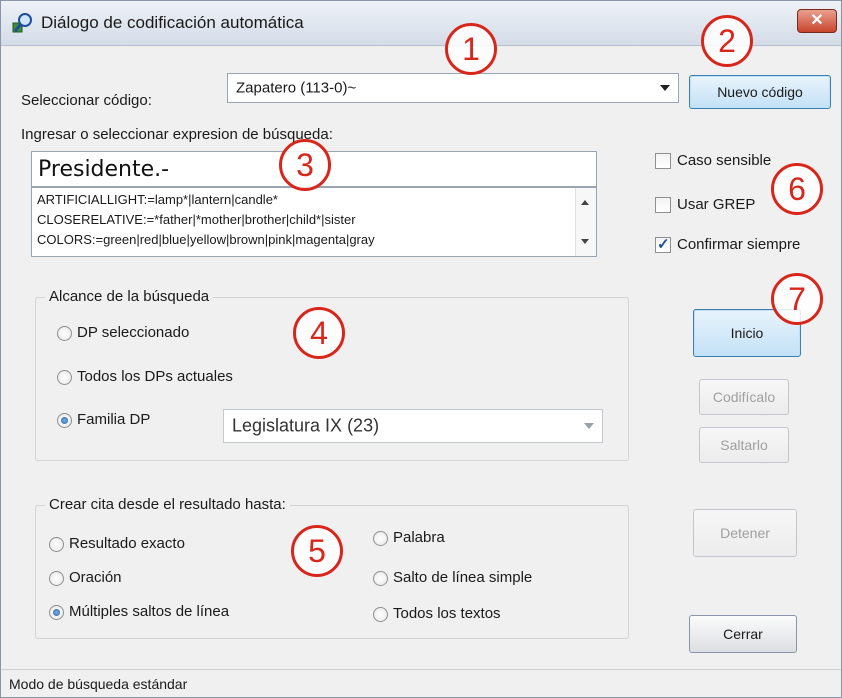  What do you see at coordinates (157, 199) in the screenshot?
I see `list-item: ARTIFICIALLIGHT:=lamp*|lantern|candle*` at bounding box center [157, 199].